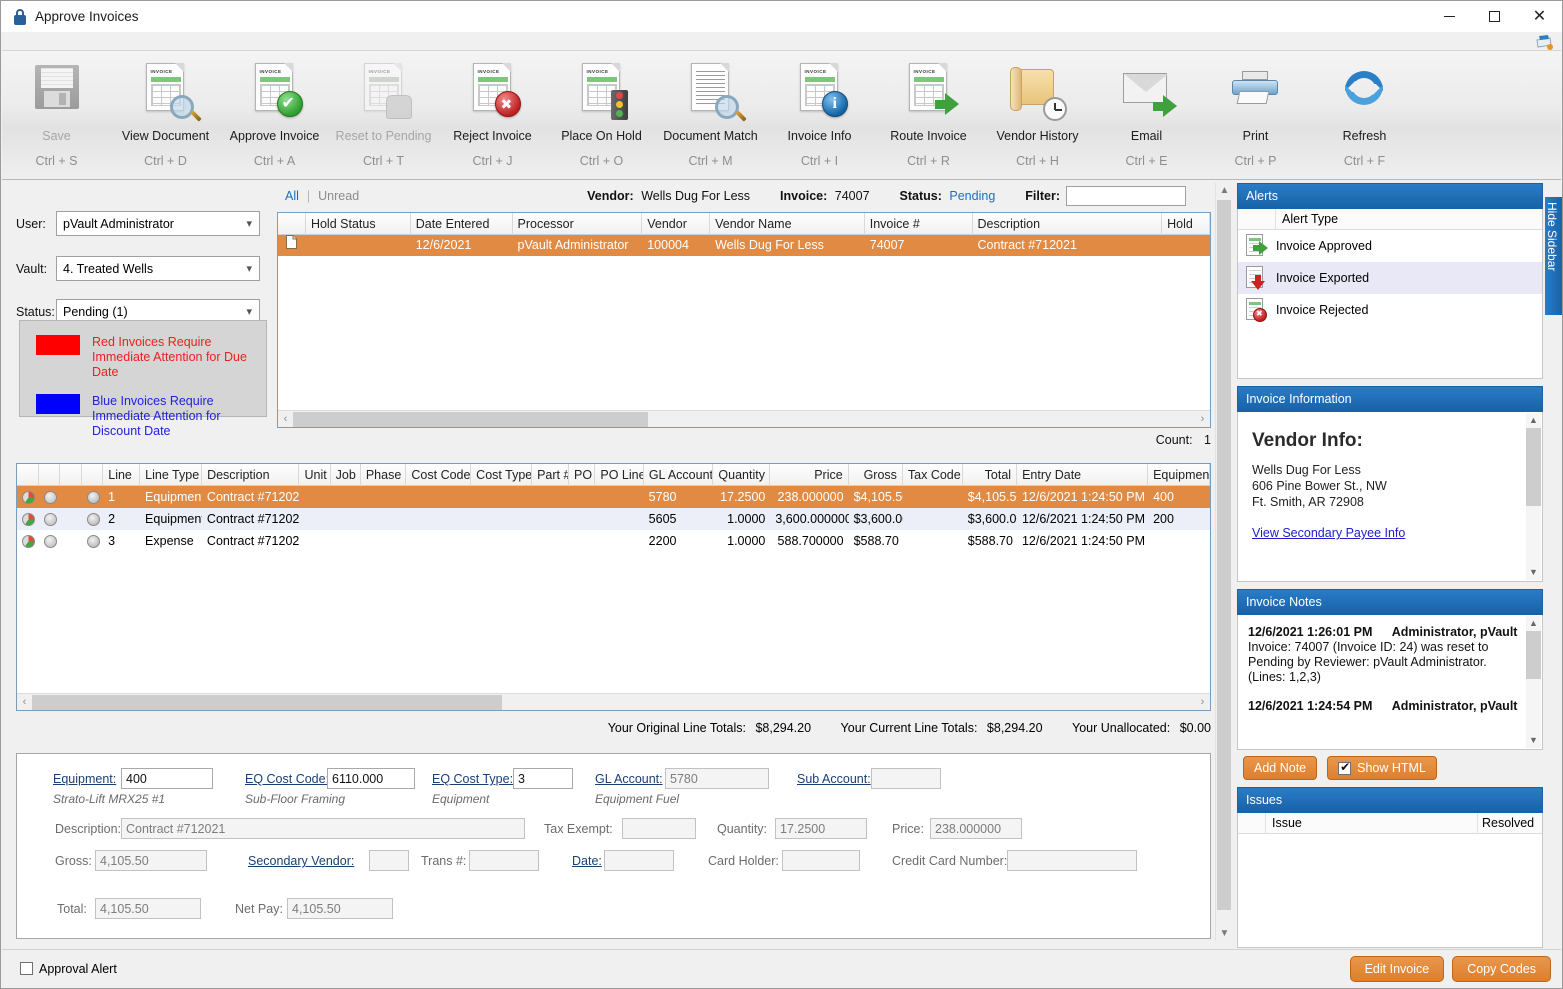  Describe the element at coordinates (84, 779) in the screenshot. I see `equipment-label: Equipment:` at that location.